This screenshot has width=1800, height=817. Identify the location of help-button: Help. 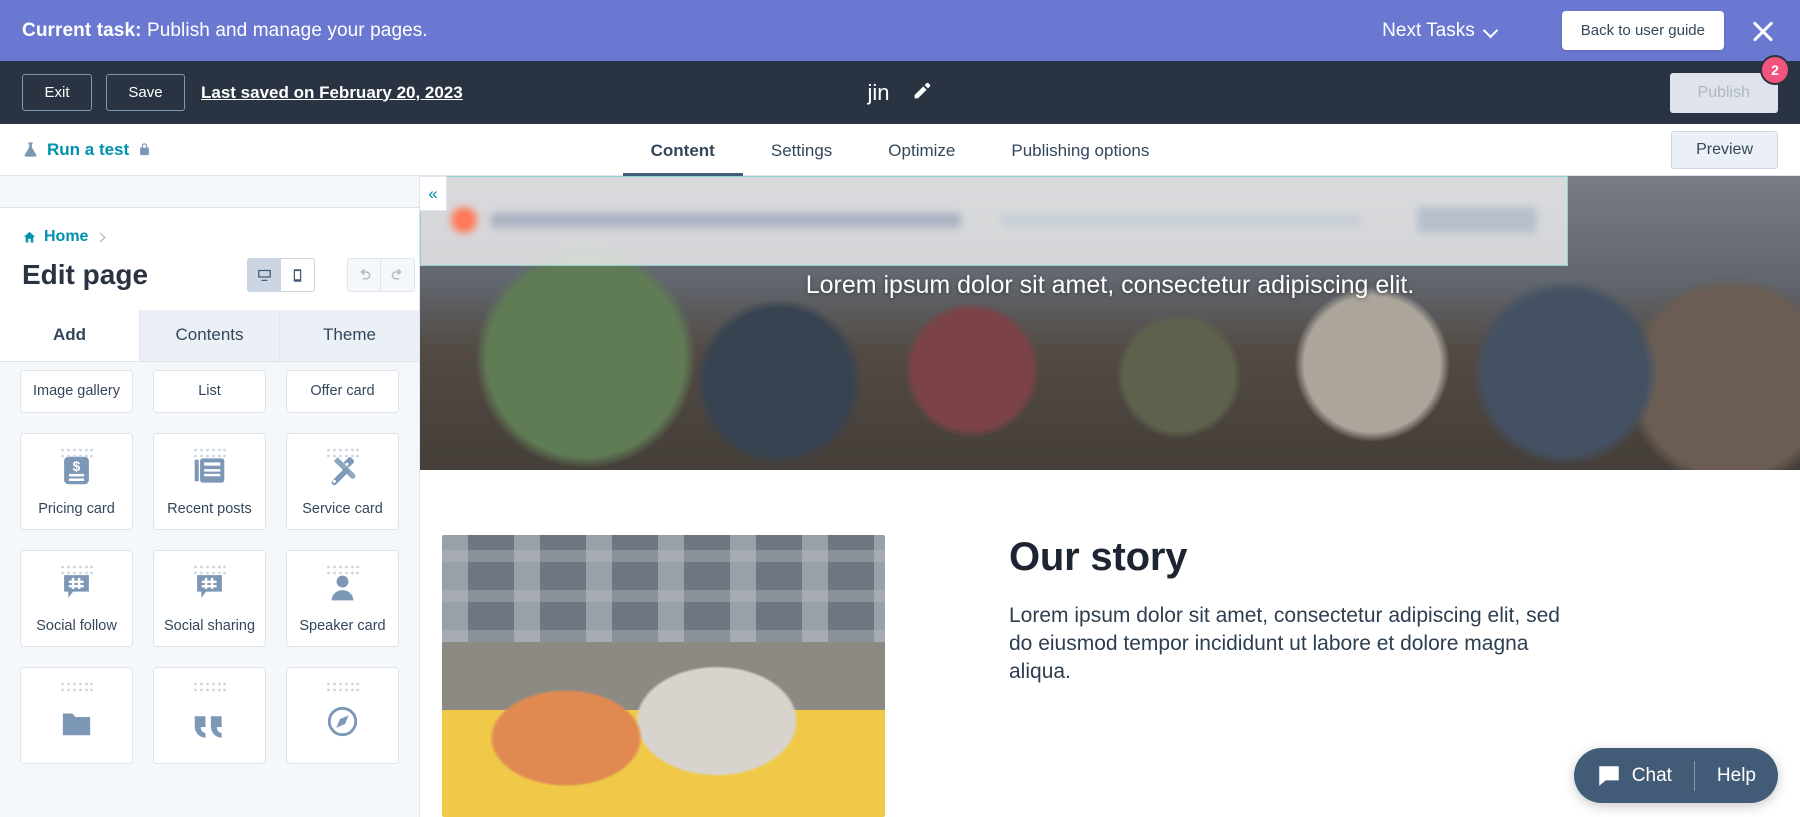
(1736, 775).